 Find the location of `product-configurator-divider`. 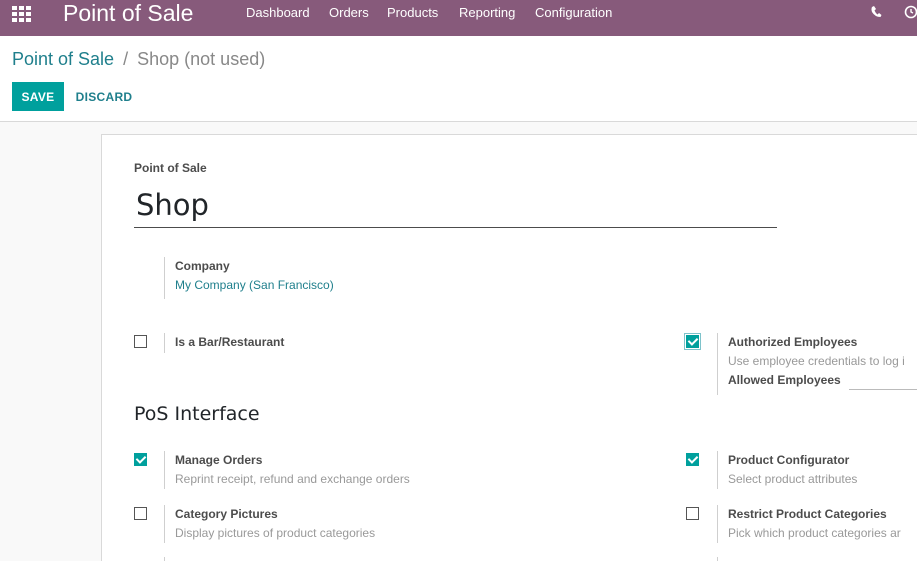

product-configurator-divider is located at coordinates (717, 470).